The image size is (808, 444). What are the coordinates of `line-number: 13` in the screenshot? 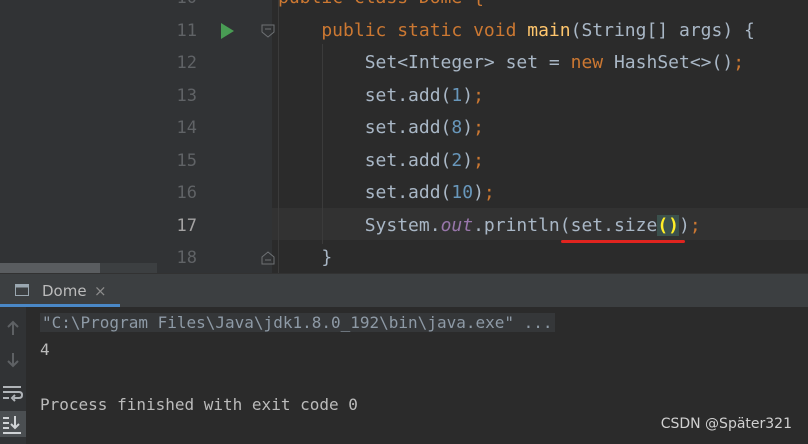 It's located at (186, 95).